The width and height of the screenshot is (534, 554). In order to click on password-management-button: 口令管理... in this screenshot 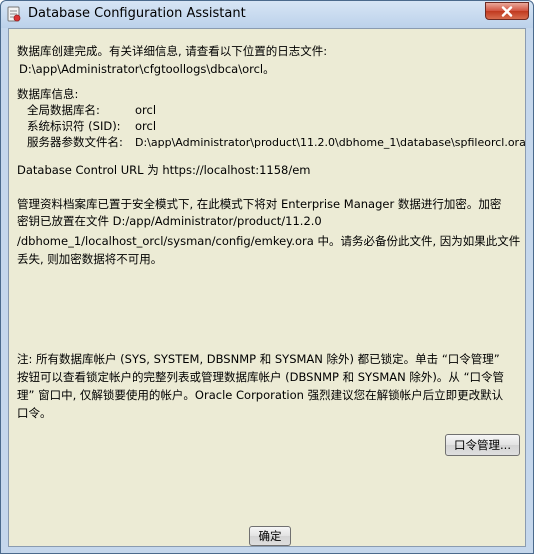, I will do `click(482, 445)`.